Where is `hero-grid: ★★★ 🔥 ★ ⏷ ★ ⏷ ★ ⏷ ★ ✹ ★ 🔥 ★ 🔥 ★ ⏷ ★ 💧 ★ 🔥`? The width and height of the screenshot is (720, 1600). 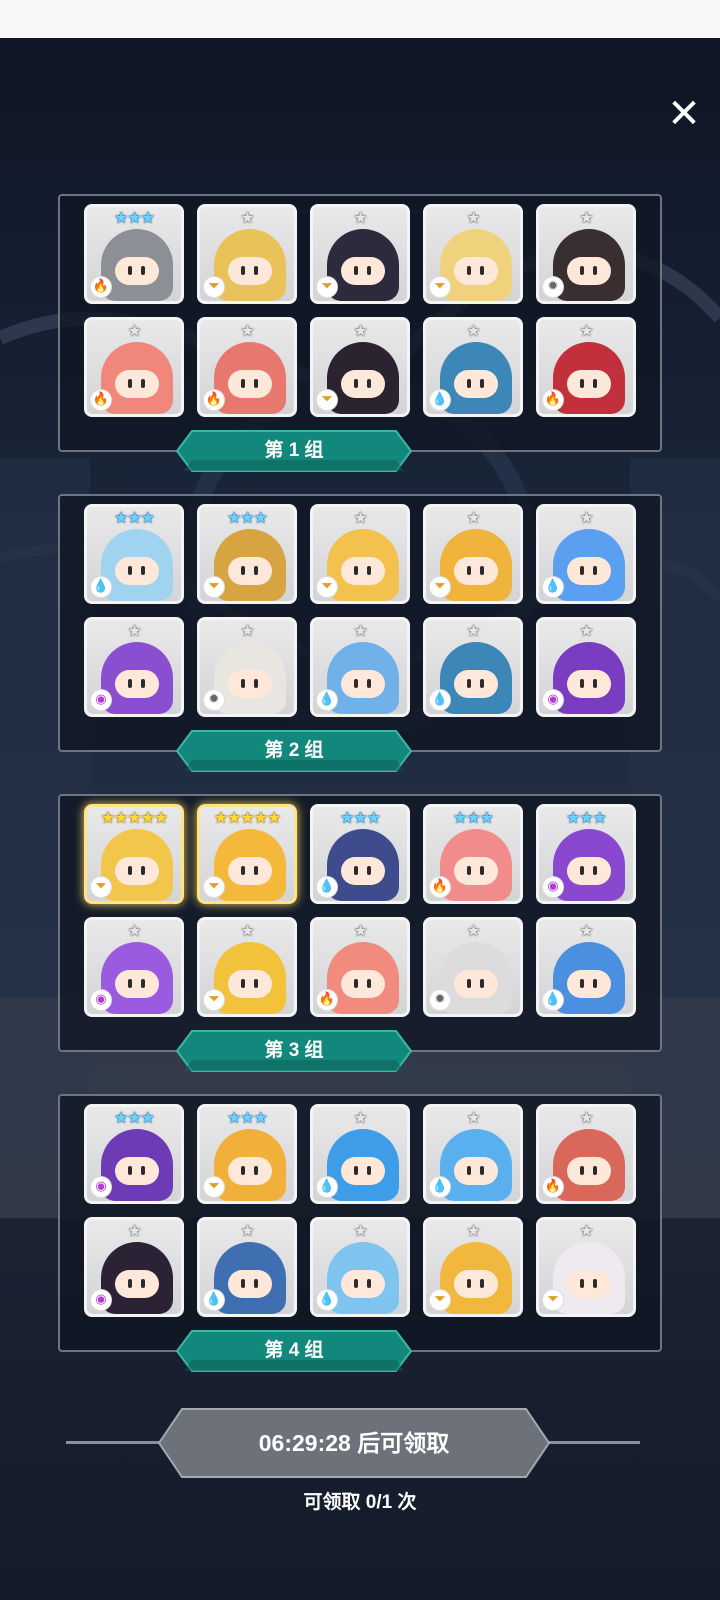 hero-grid: ★★★ 🔥 ★ ⏷ ★ ⏷ ★ ⏷ ★ ✹ ★ 🔥 ★ 🔥 ★ ⏷ ★ 💧 ★ 🔥 is located at coordinates (360, 310).